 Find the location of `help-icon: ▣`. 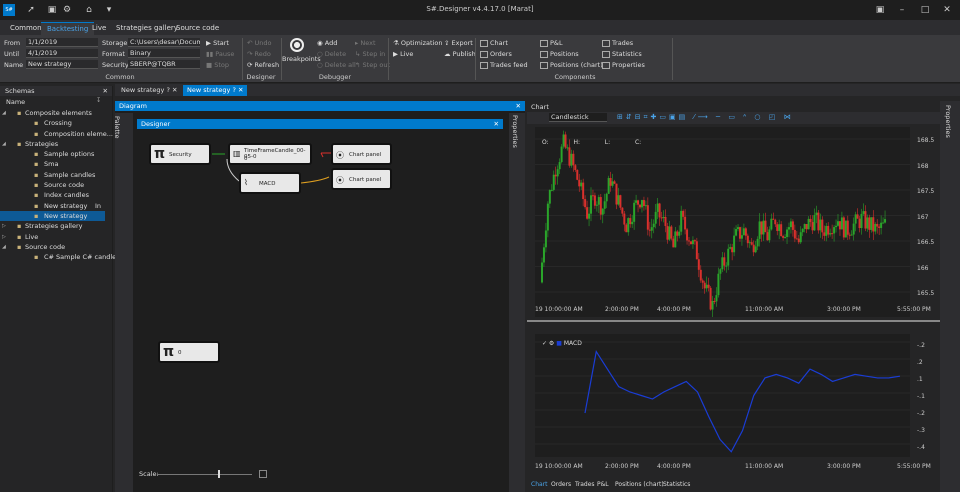

help-icon: ▣ is located at coordinates (880, 10).